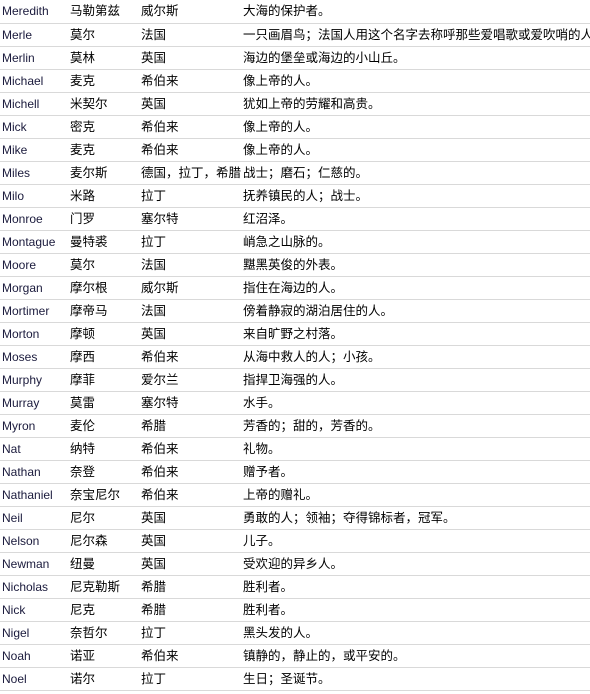 The width and height of the screenshot is (590, 694). I want to click on cell-name: Nathan, so click(34, 472).